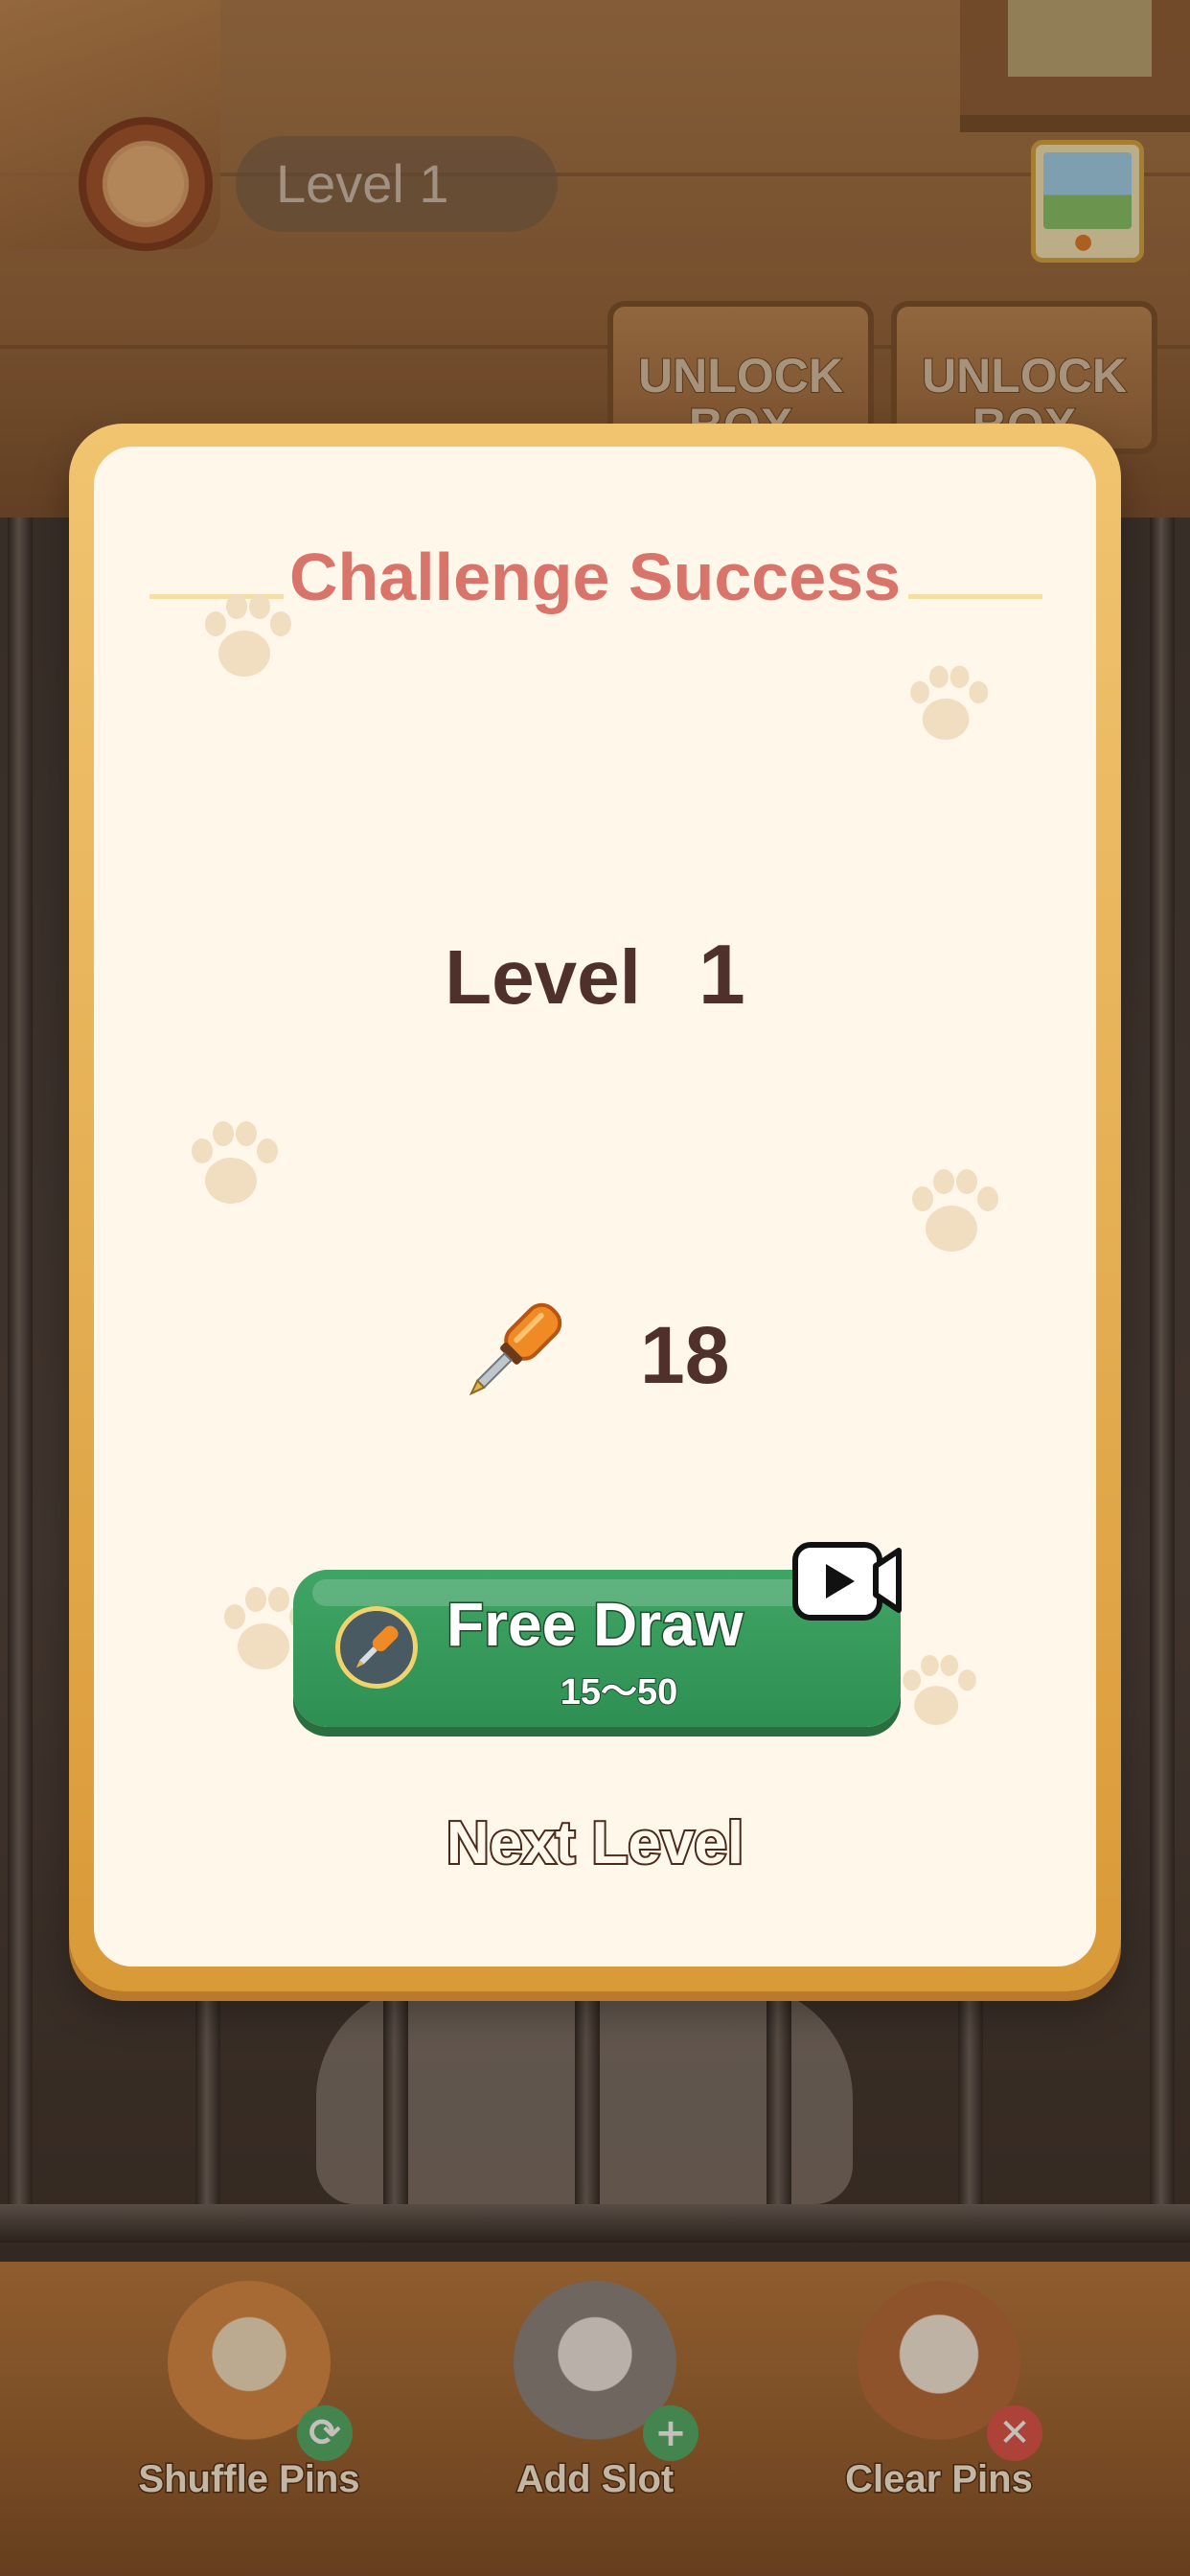 The width and height of the screenshot is (1190, 2576). Describe the element at coordinates (847, 1581) in the screenshot. I see `video-ad-icon` at that location.